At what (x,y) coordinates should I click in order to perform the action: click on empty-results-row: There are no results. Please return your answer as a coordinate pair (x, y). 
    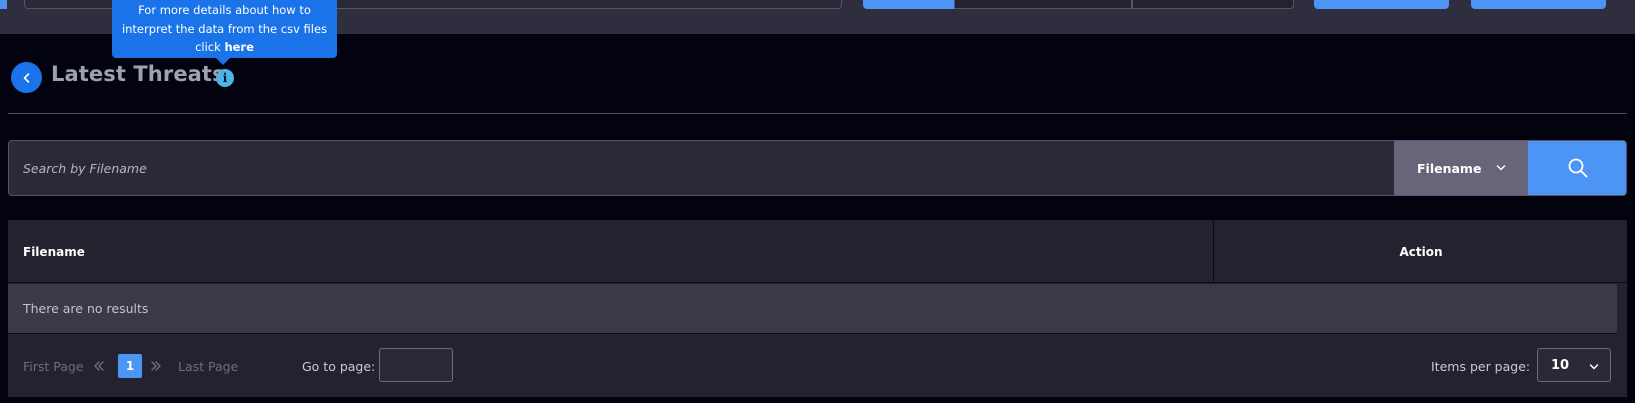
    Looking at the image, I should click on (812, 309).